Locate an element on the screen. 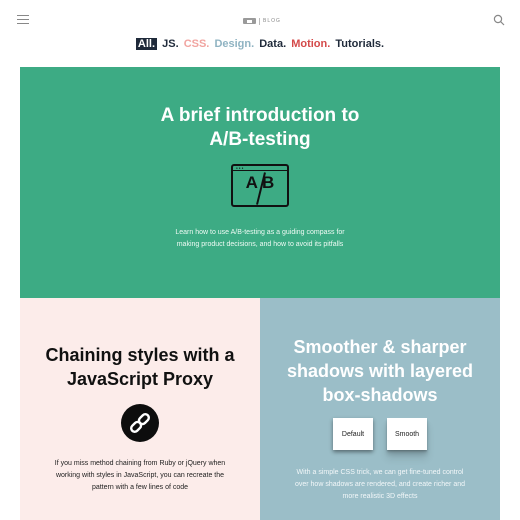 Image resolution: width=520 pixels, height=520 pixels. post-title: A brief introduction to A/B-testing is located at coordinates (260, 127).